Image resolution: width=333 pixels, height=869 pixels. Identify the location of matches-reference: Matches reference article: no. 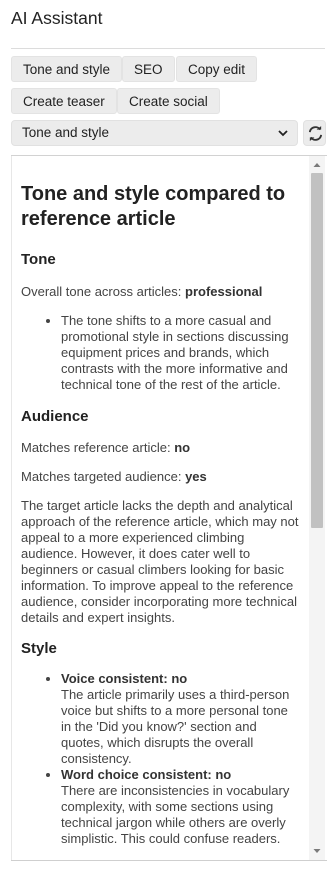
(106, 447).